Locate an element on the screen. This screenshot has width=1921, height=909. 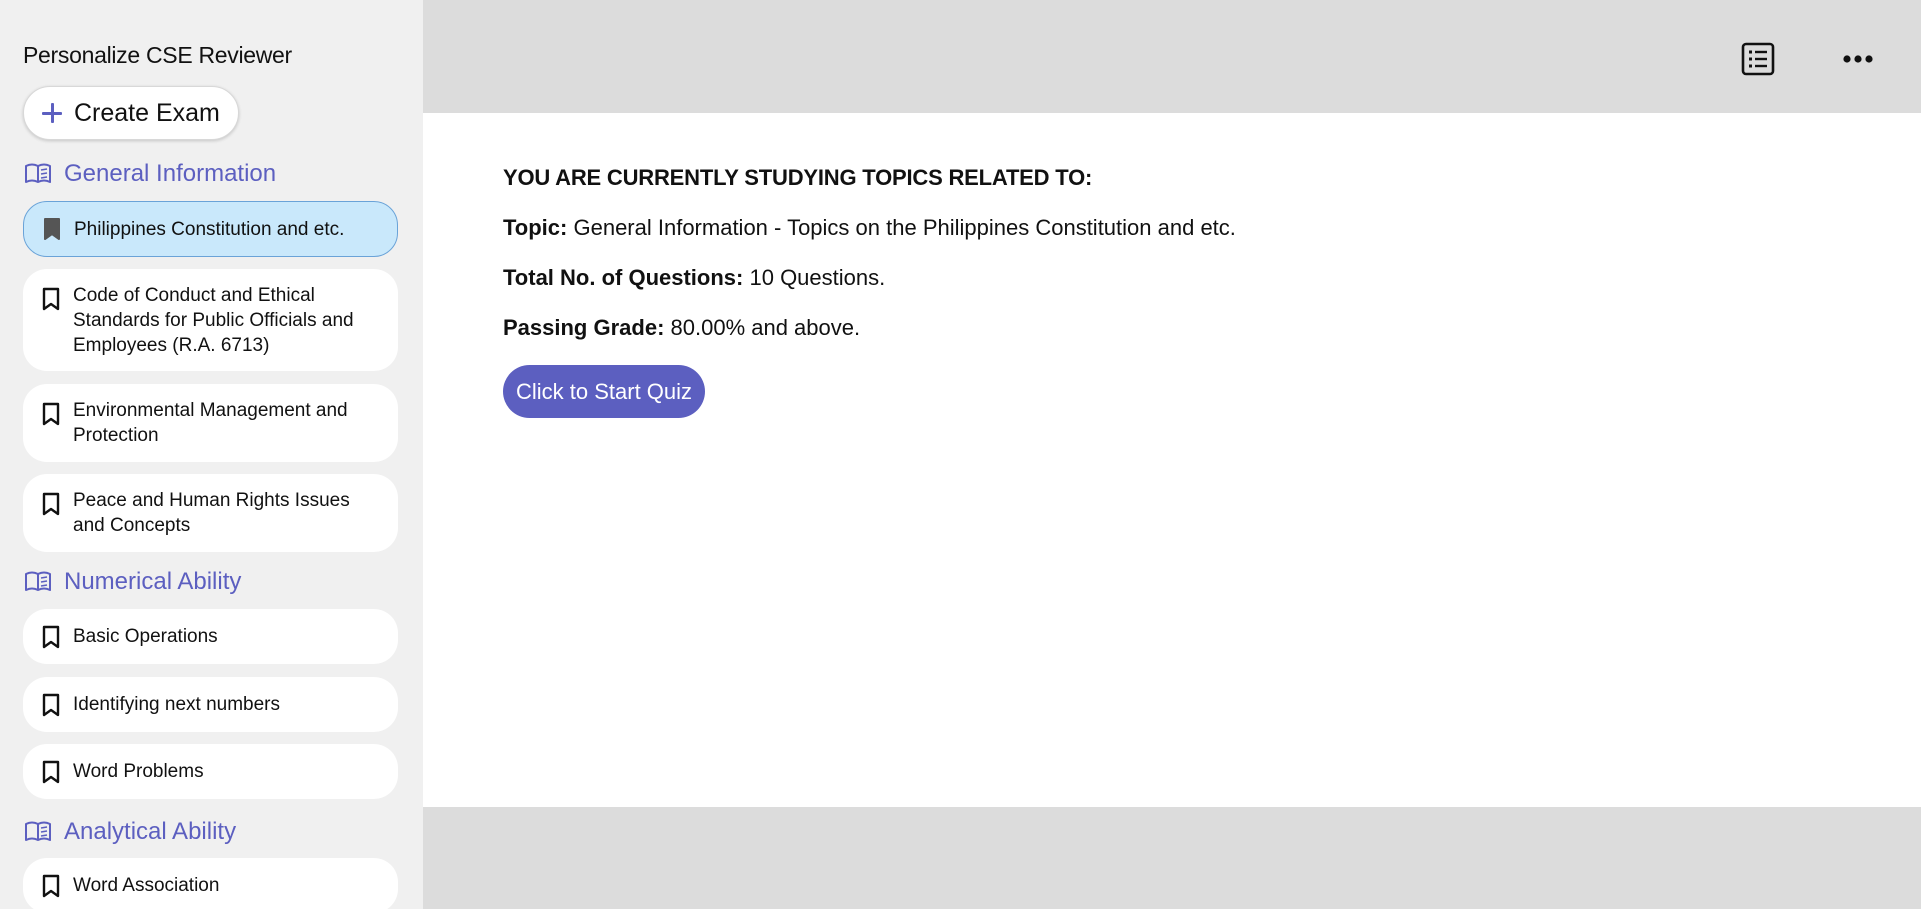
sidebar-item-identifying-next-numbers: Identifying next numbers is located at coordinates (210, 704).